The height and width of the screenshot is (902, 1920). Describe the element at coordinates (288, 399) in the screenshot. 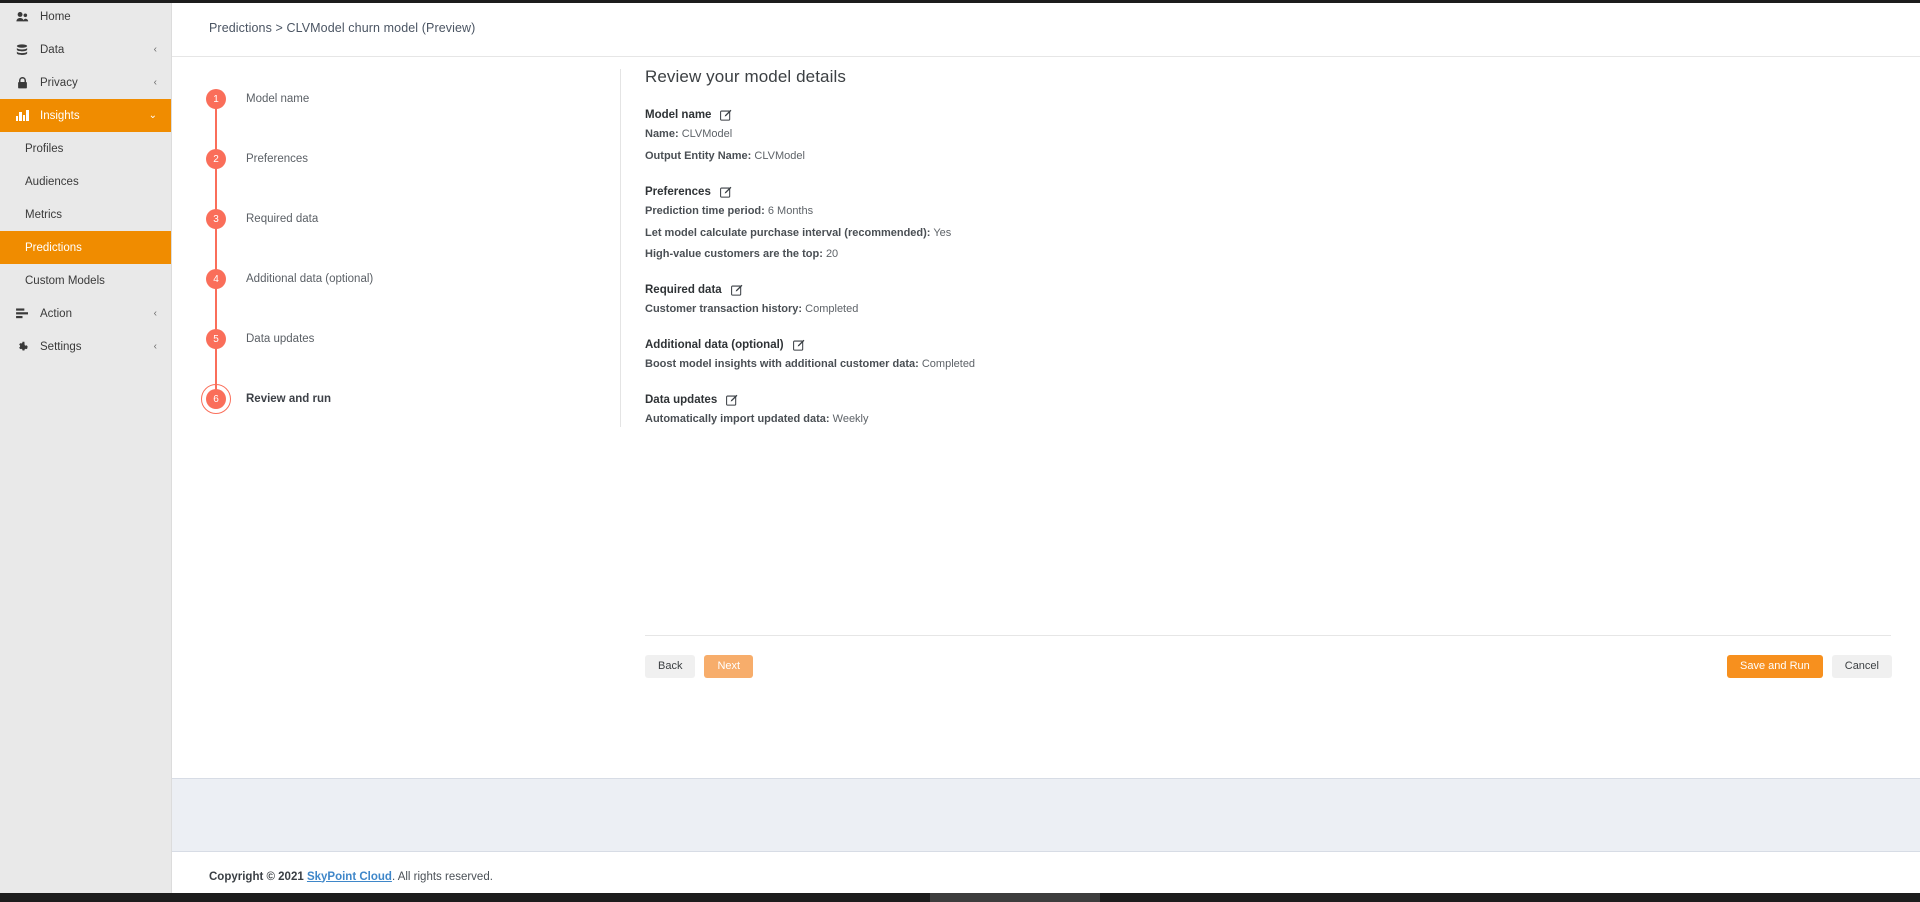

I see `step-label: Review and run` at that location.